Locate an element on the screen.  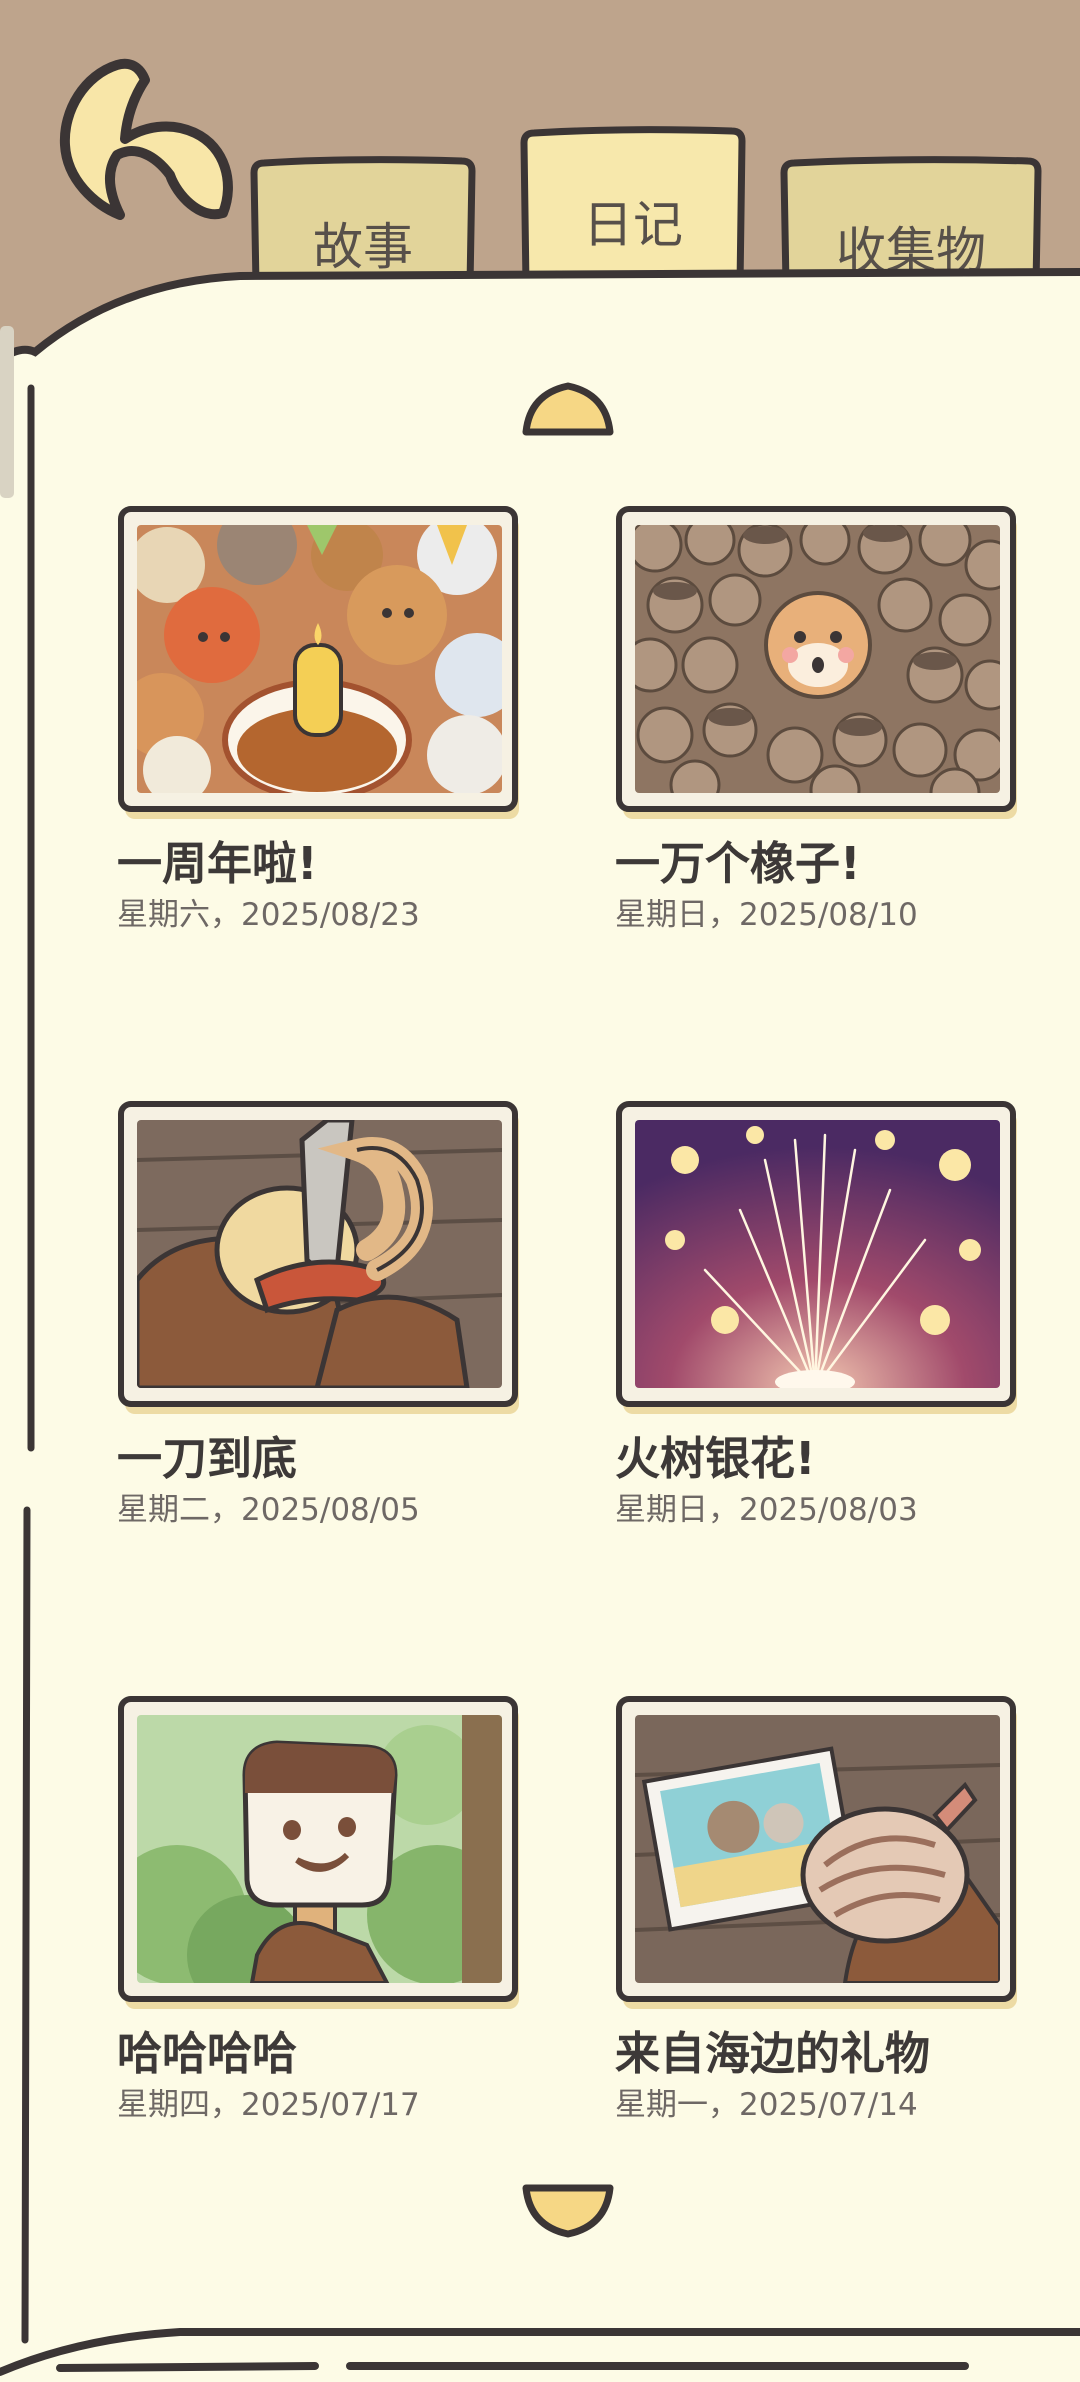
entry-date: 星期日，2025/08/03 is located at coordinates (766, 1510).